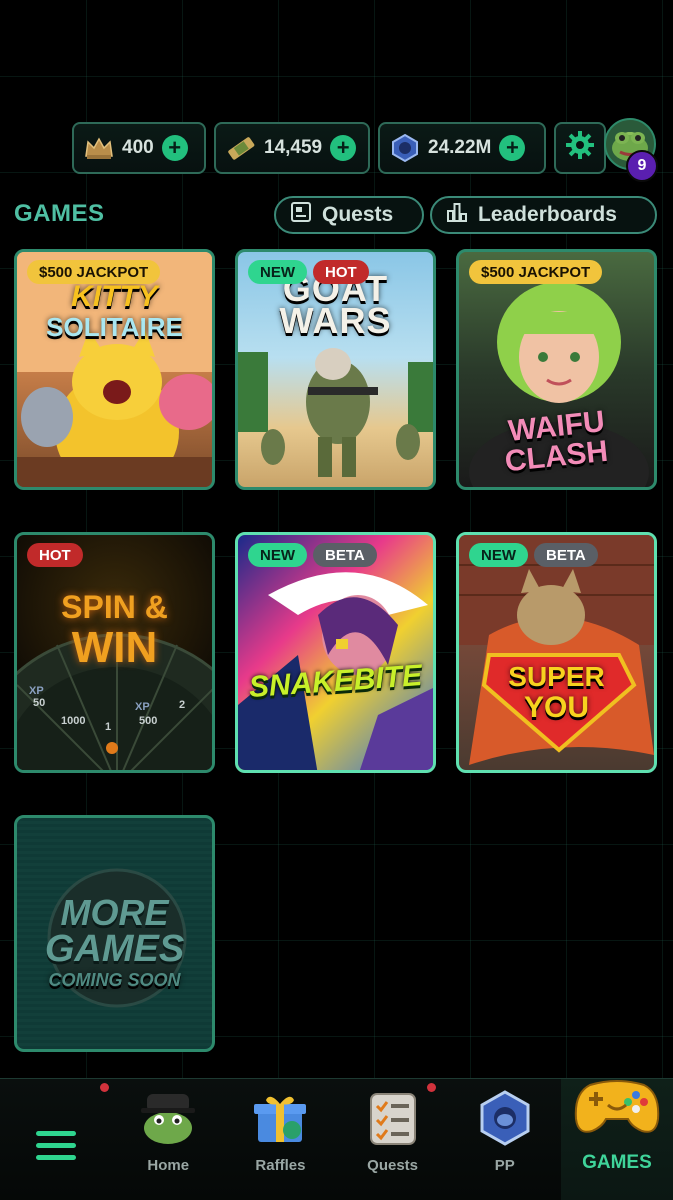 This screenshot has height=1200, width=673. What do you see at coordinates (556, 369) in the screenshot?
I see `game-card-waifu-clash: $500 JACKPOT WAIFU CLASH` at bounding box center [556, 369].